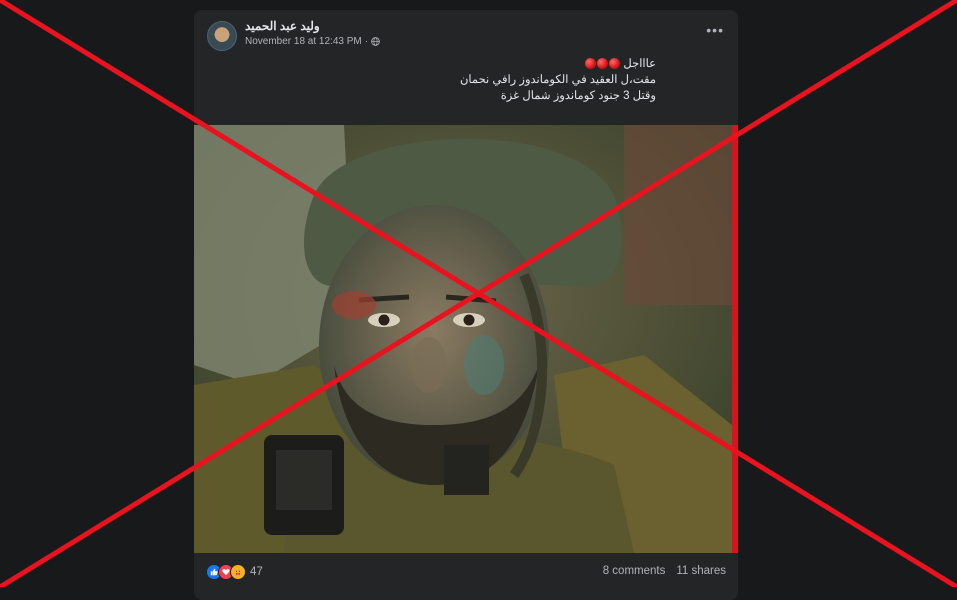 The height and width of the screenshot is (600, 957). What do you see at coordinates (466, 576) in the screenshot?
I see `post-footer: 47 8 comments 11 shares` at bounding box center [466, 576].